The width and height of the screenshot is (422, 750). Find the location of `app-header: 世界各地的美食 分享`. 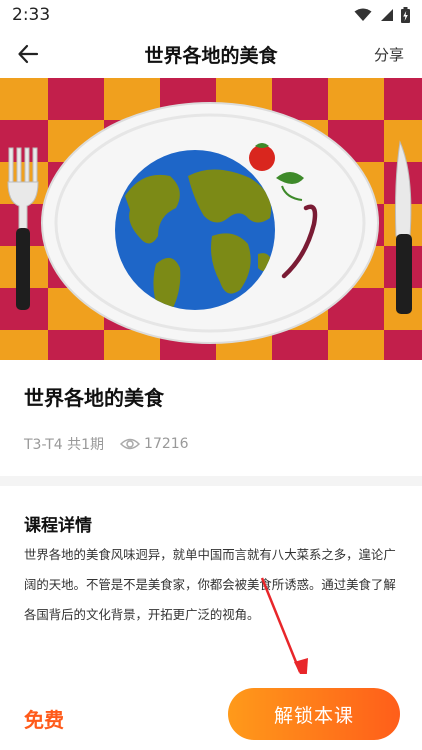

app-header: 世界各地的美食 分享 is located at coordinates (211, 54).